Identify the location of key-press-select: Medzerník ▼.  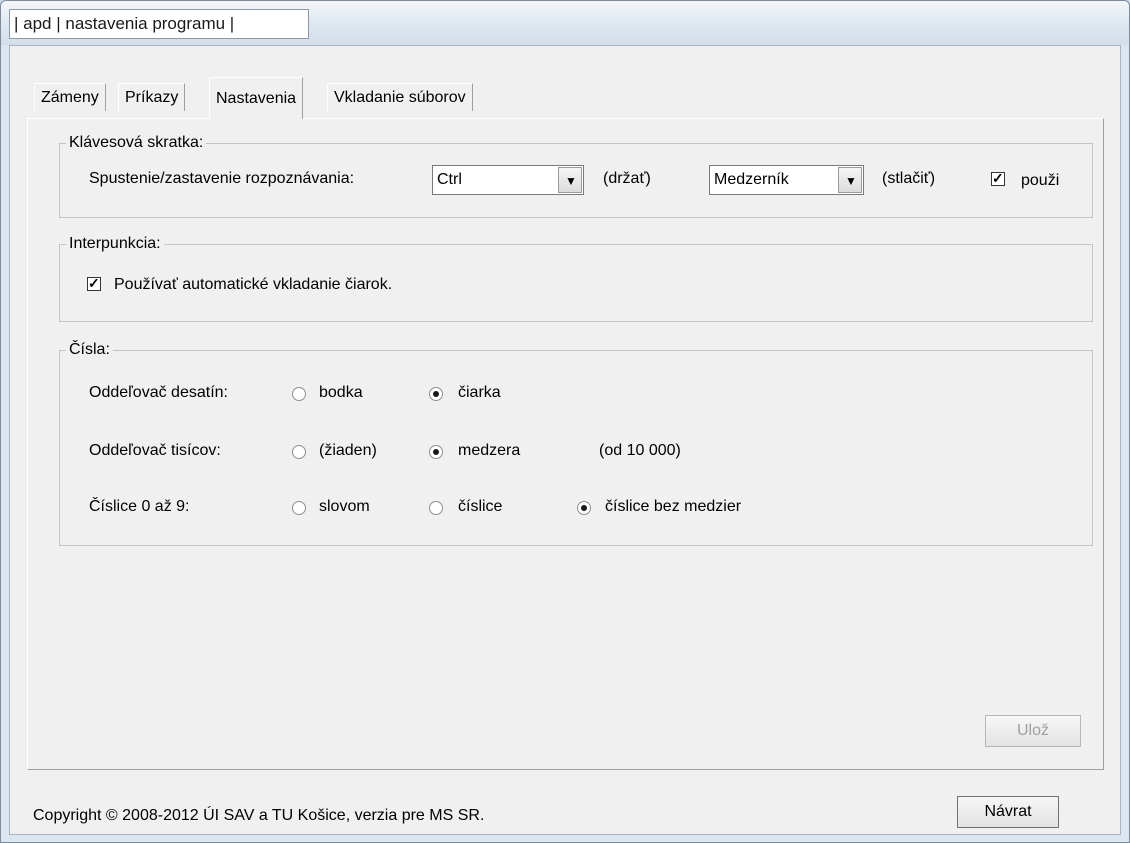
(786, 180).